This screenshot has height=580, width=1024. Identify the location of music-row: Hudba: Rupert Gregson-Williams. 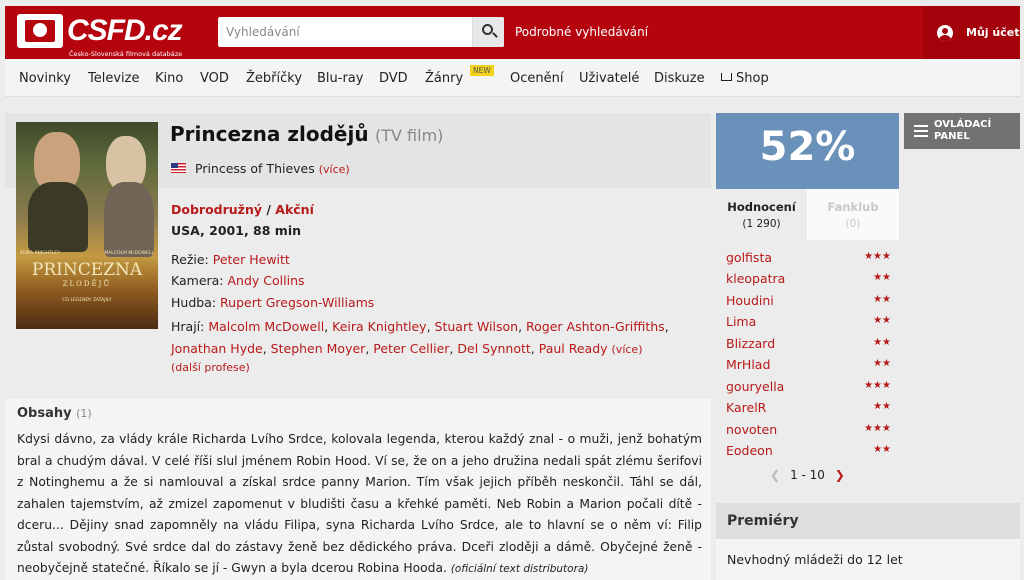
(272, 302).